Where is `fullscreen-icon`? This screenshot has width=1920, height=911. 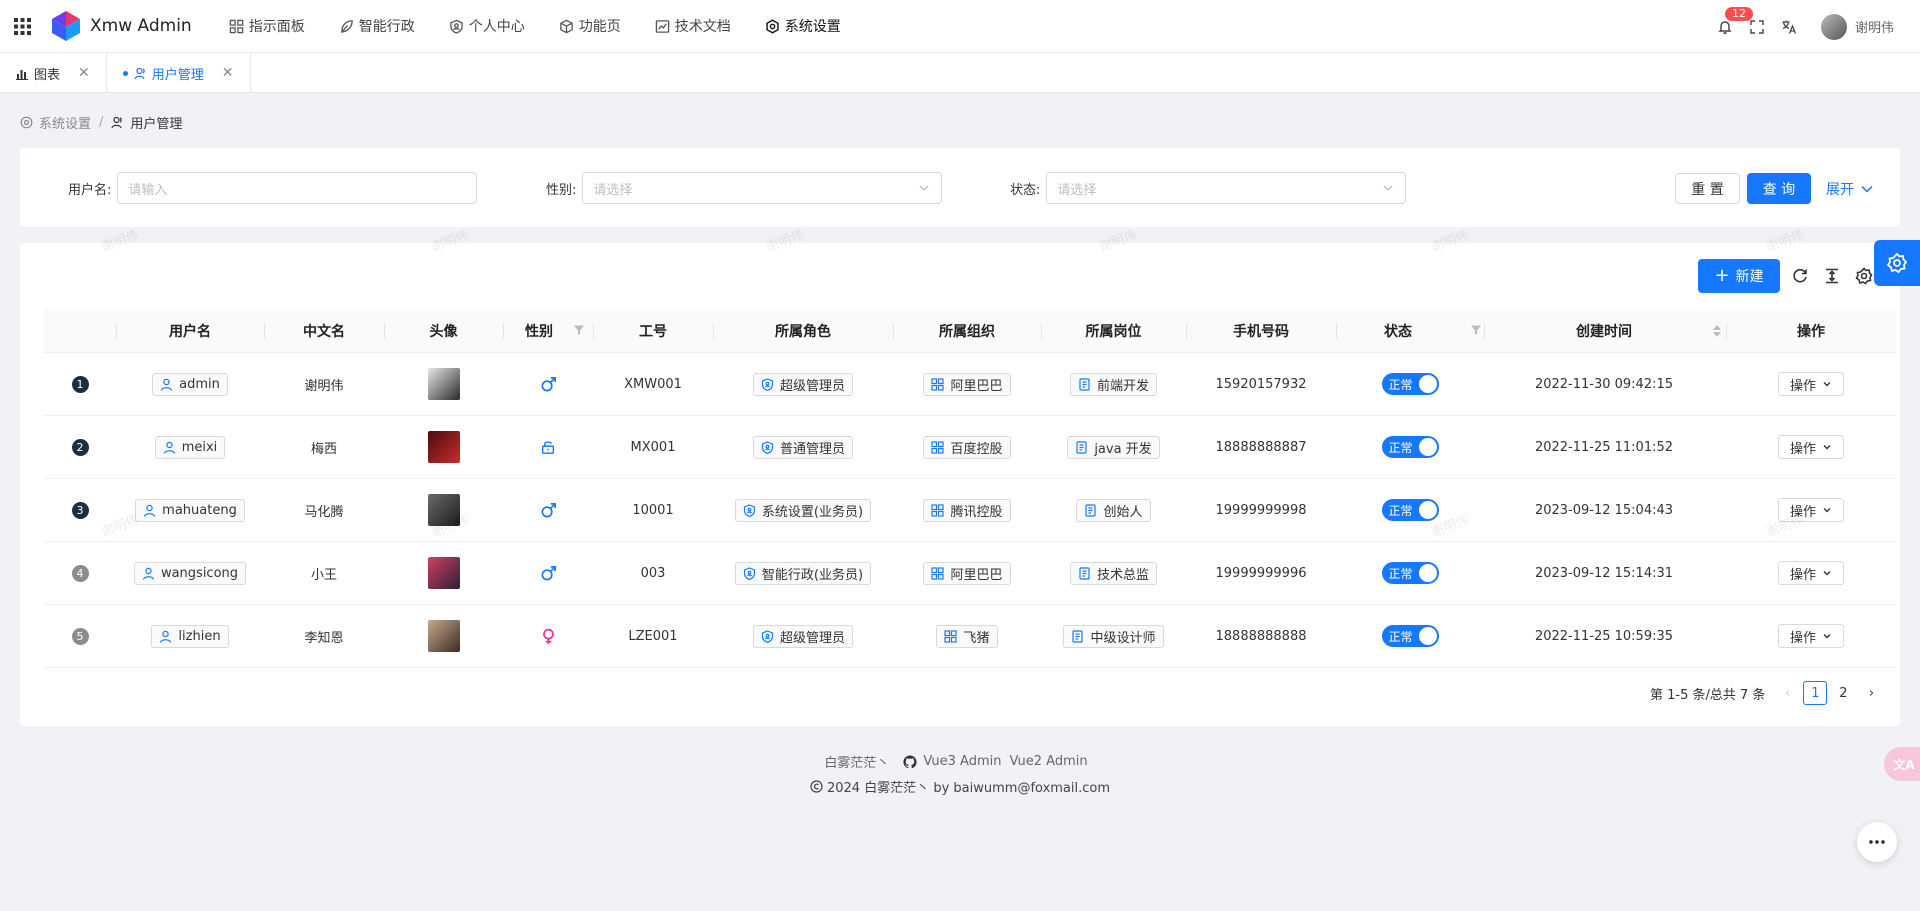 fullscreen-icon is located at coordinates (1757, 26).